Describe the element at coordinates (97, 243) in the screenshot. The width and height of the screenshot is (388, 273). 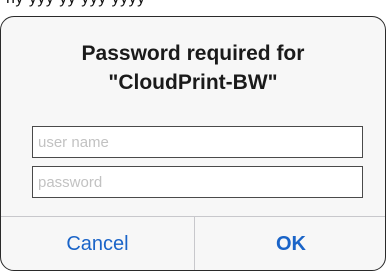
I see `cancel-button: Cancel` at that location.